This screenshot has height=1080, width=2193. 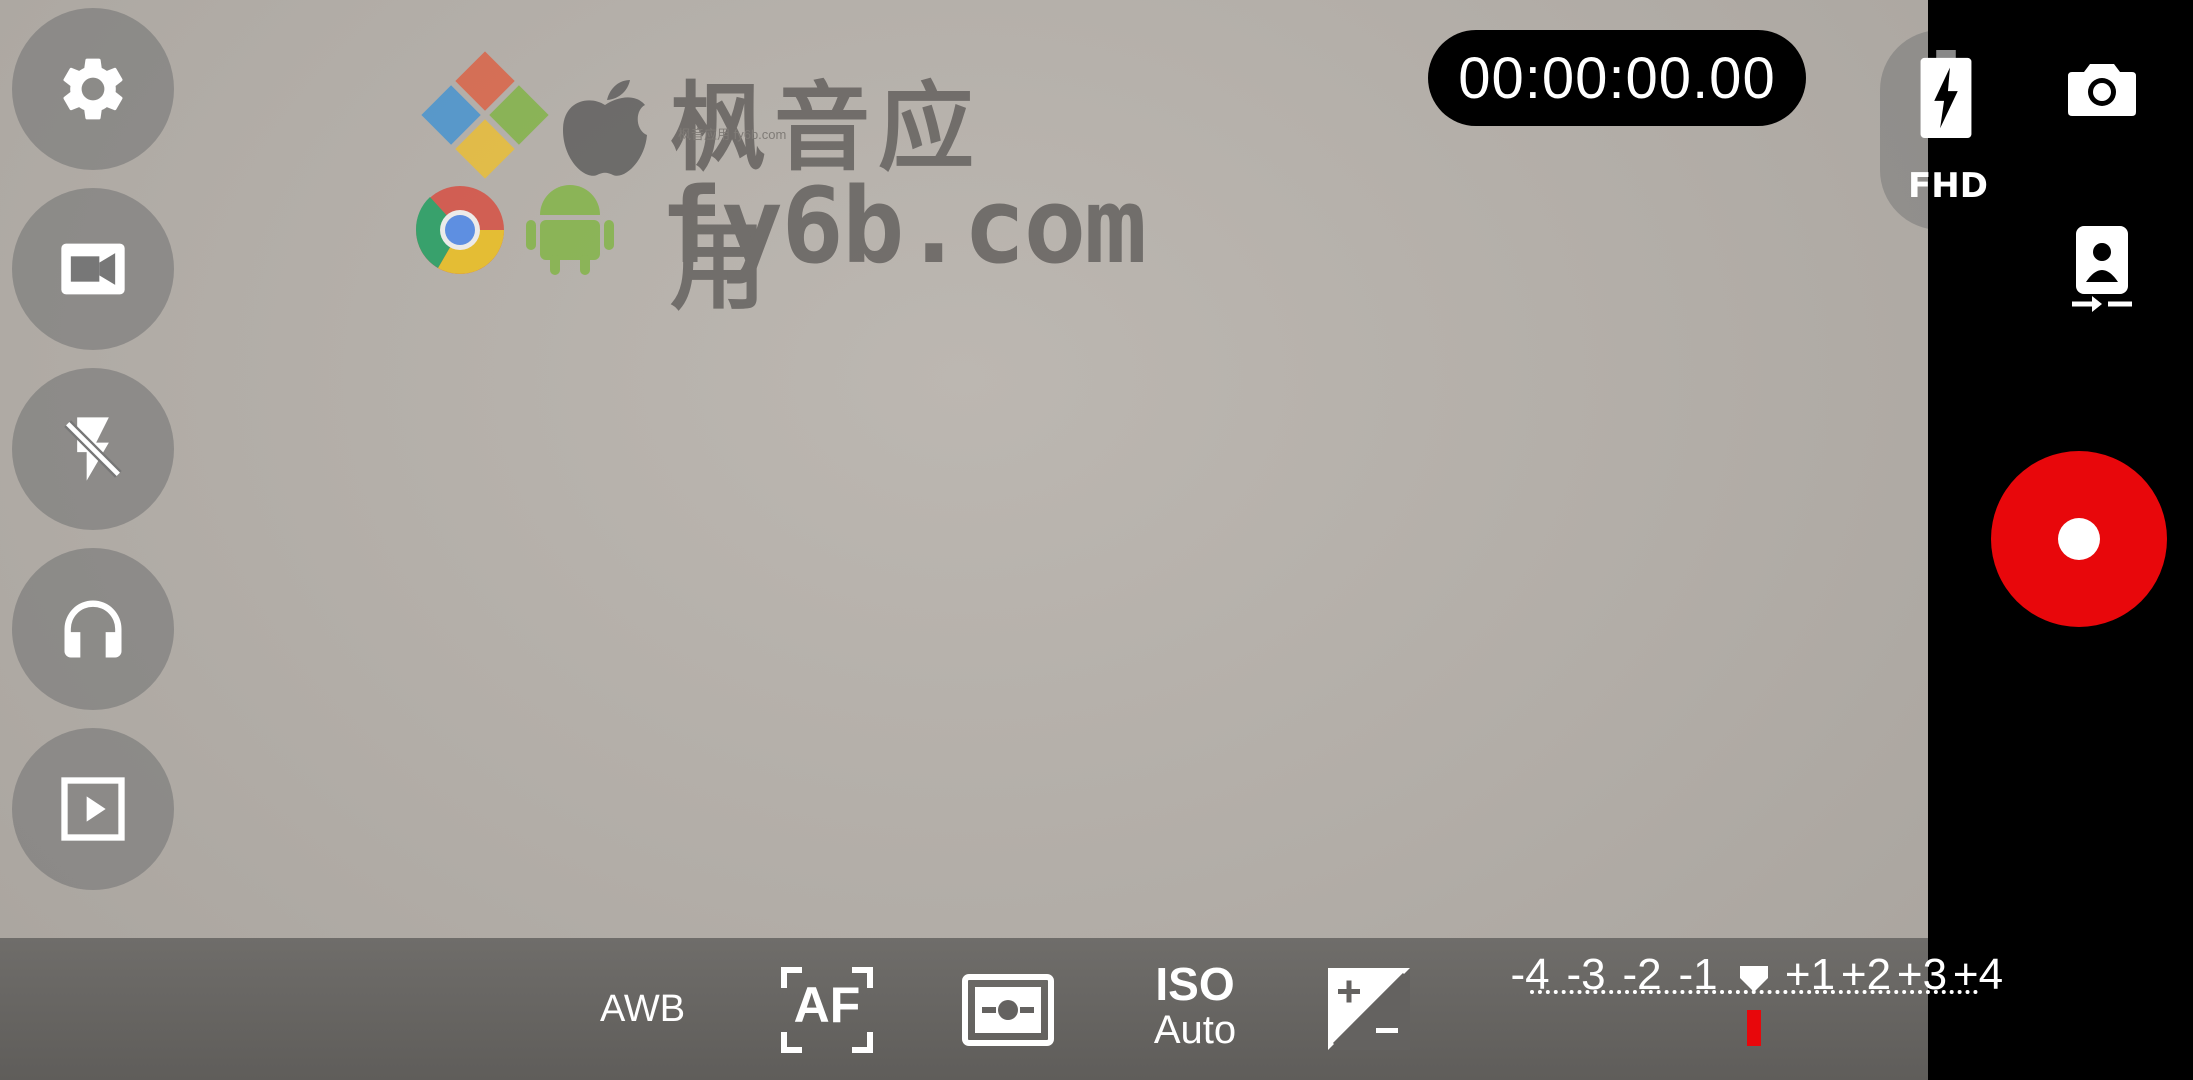 I want to click on record-button, so click(x=2079, y=539).